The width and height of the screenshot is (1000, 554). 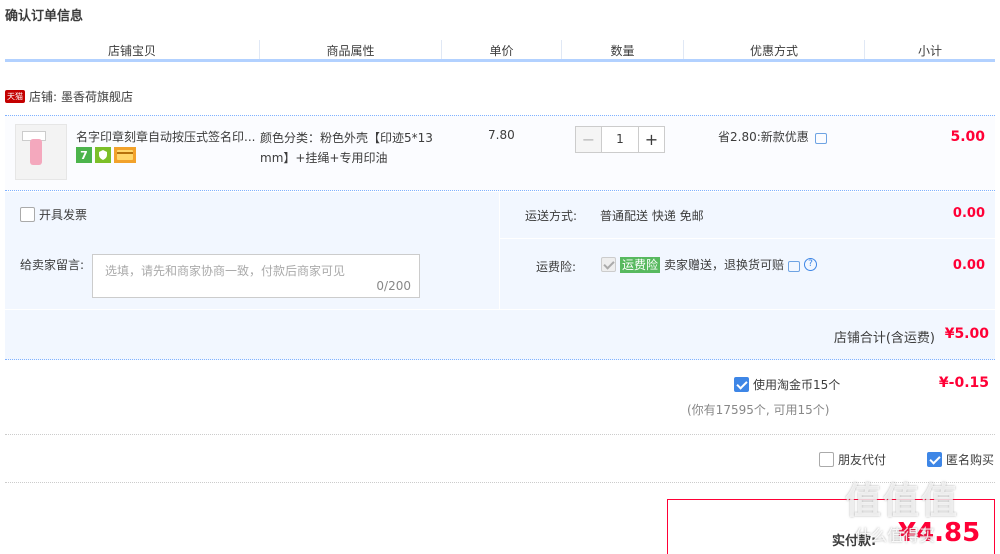 I want to click on service-badges: 7, so click(x=106, y=155).